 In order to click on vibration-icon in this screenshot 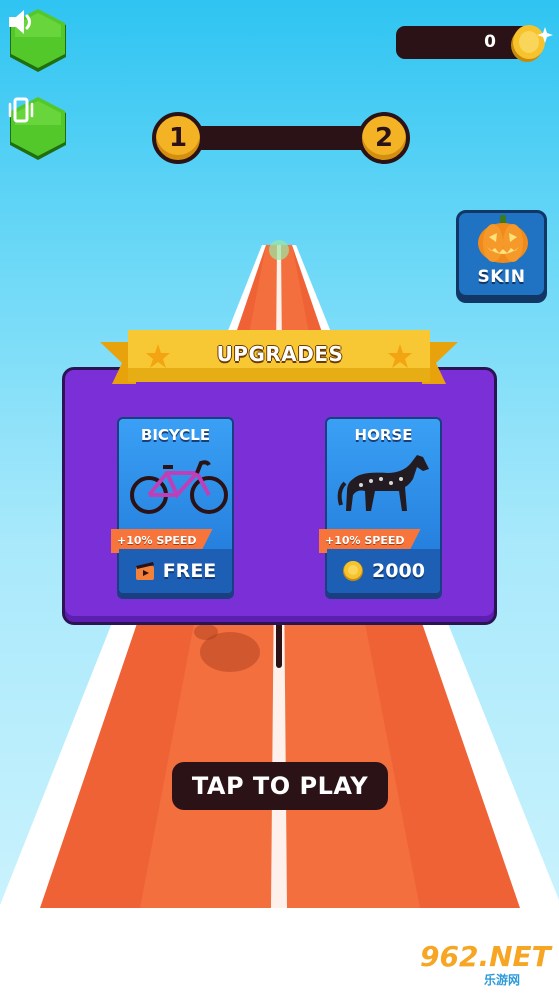, I will do `click(38, 127)`.